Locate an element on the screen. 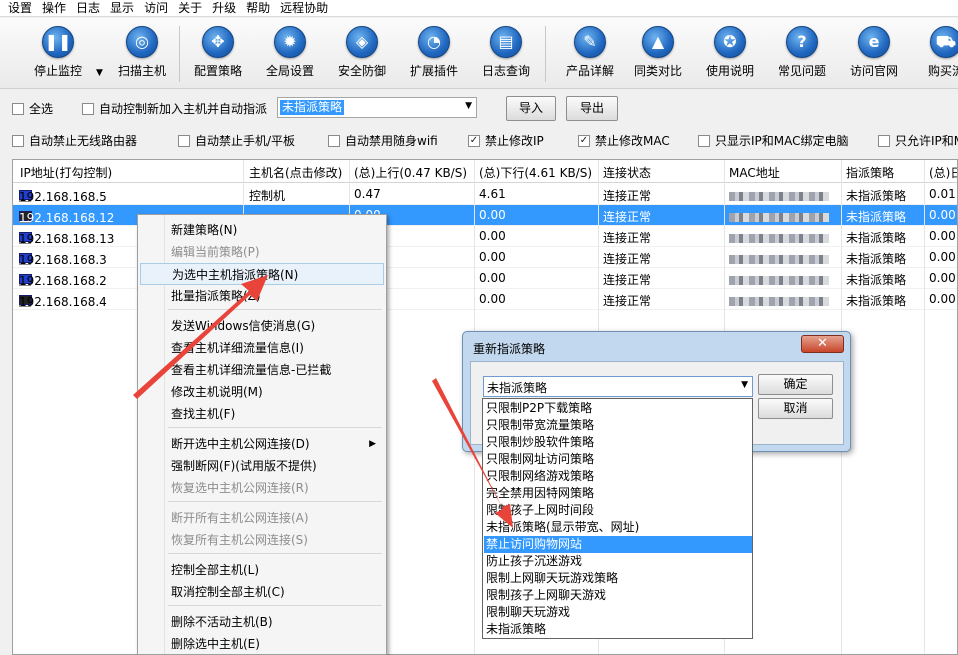 This screenshot has width=958, height=655. context-menu-item: 断开选中主机公网连接(D) is located at coordinates (262, 444).